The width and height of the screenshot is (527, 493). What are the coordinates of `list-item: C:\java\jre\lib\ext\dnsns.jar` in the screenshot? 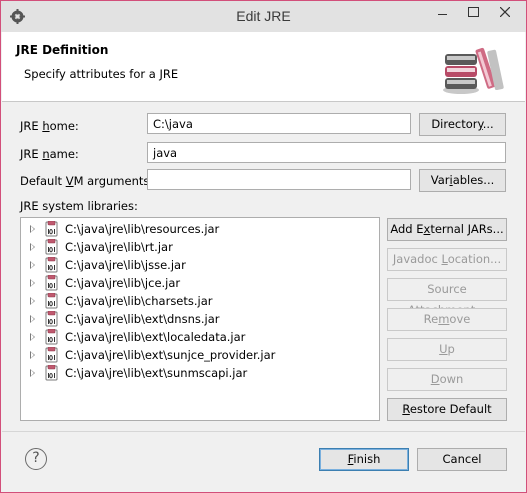 It's located at (200, 319).